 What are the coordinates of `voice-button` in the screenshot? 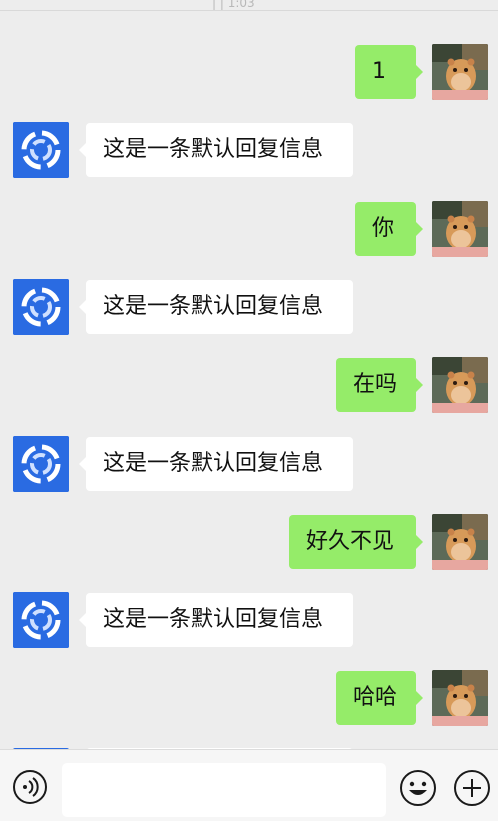 It's located at (30, 787).